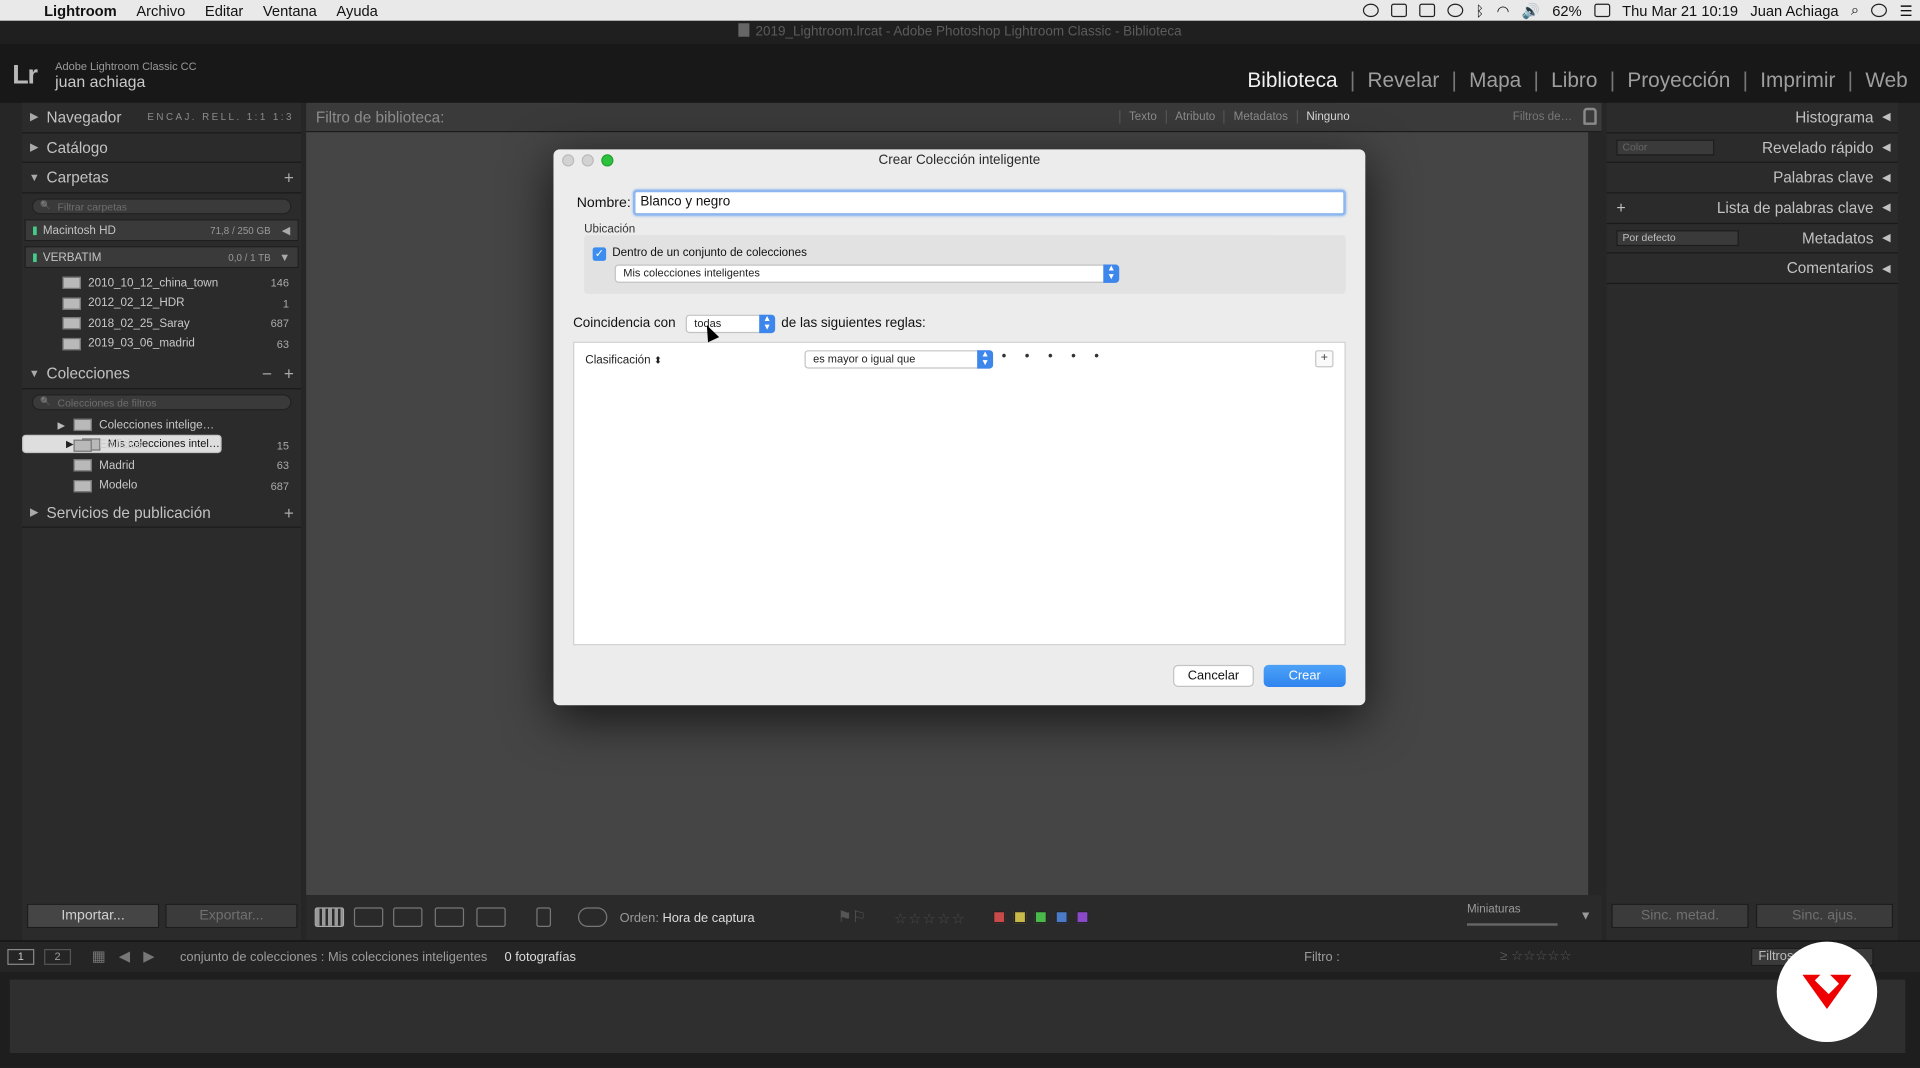 This screenshot has width=1920, height=1068. Describe the element at coordinates (1586, 916) in the screenshot. I see `toolbar-menu-icon: ▼` at that location.